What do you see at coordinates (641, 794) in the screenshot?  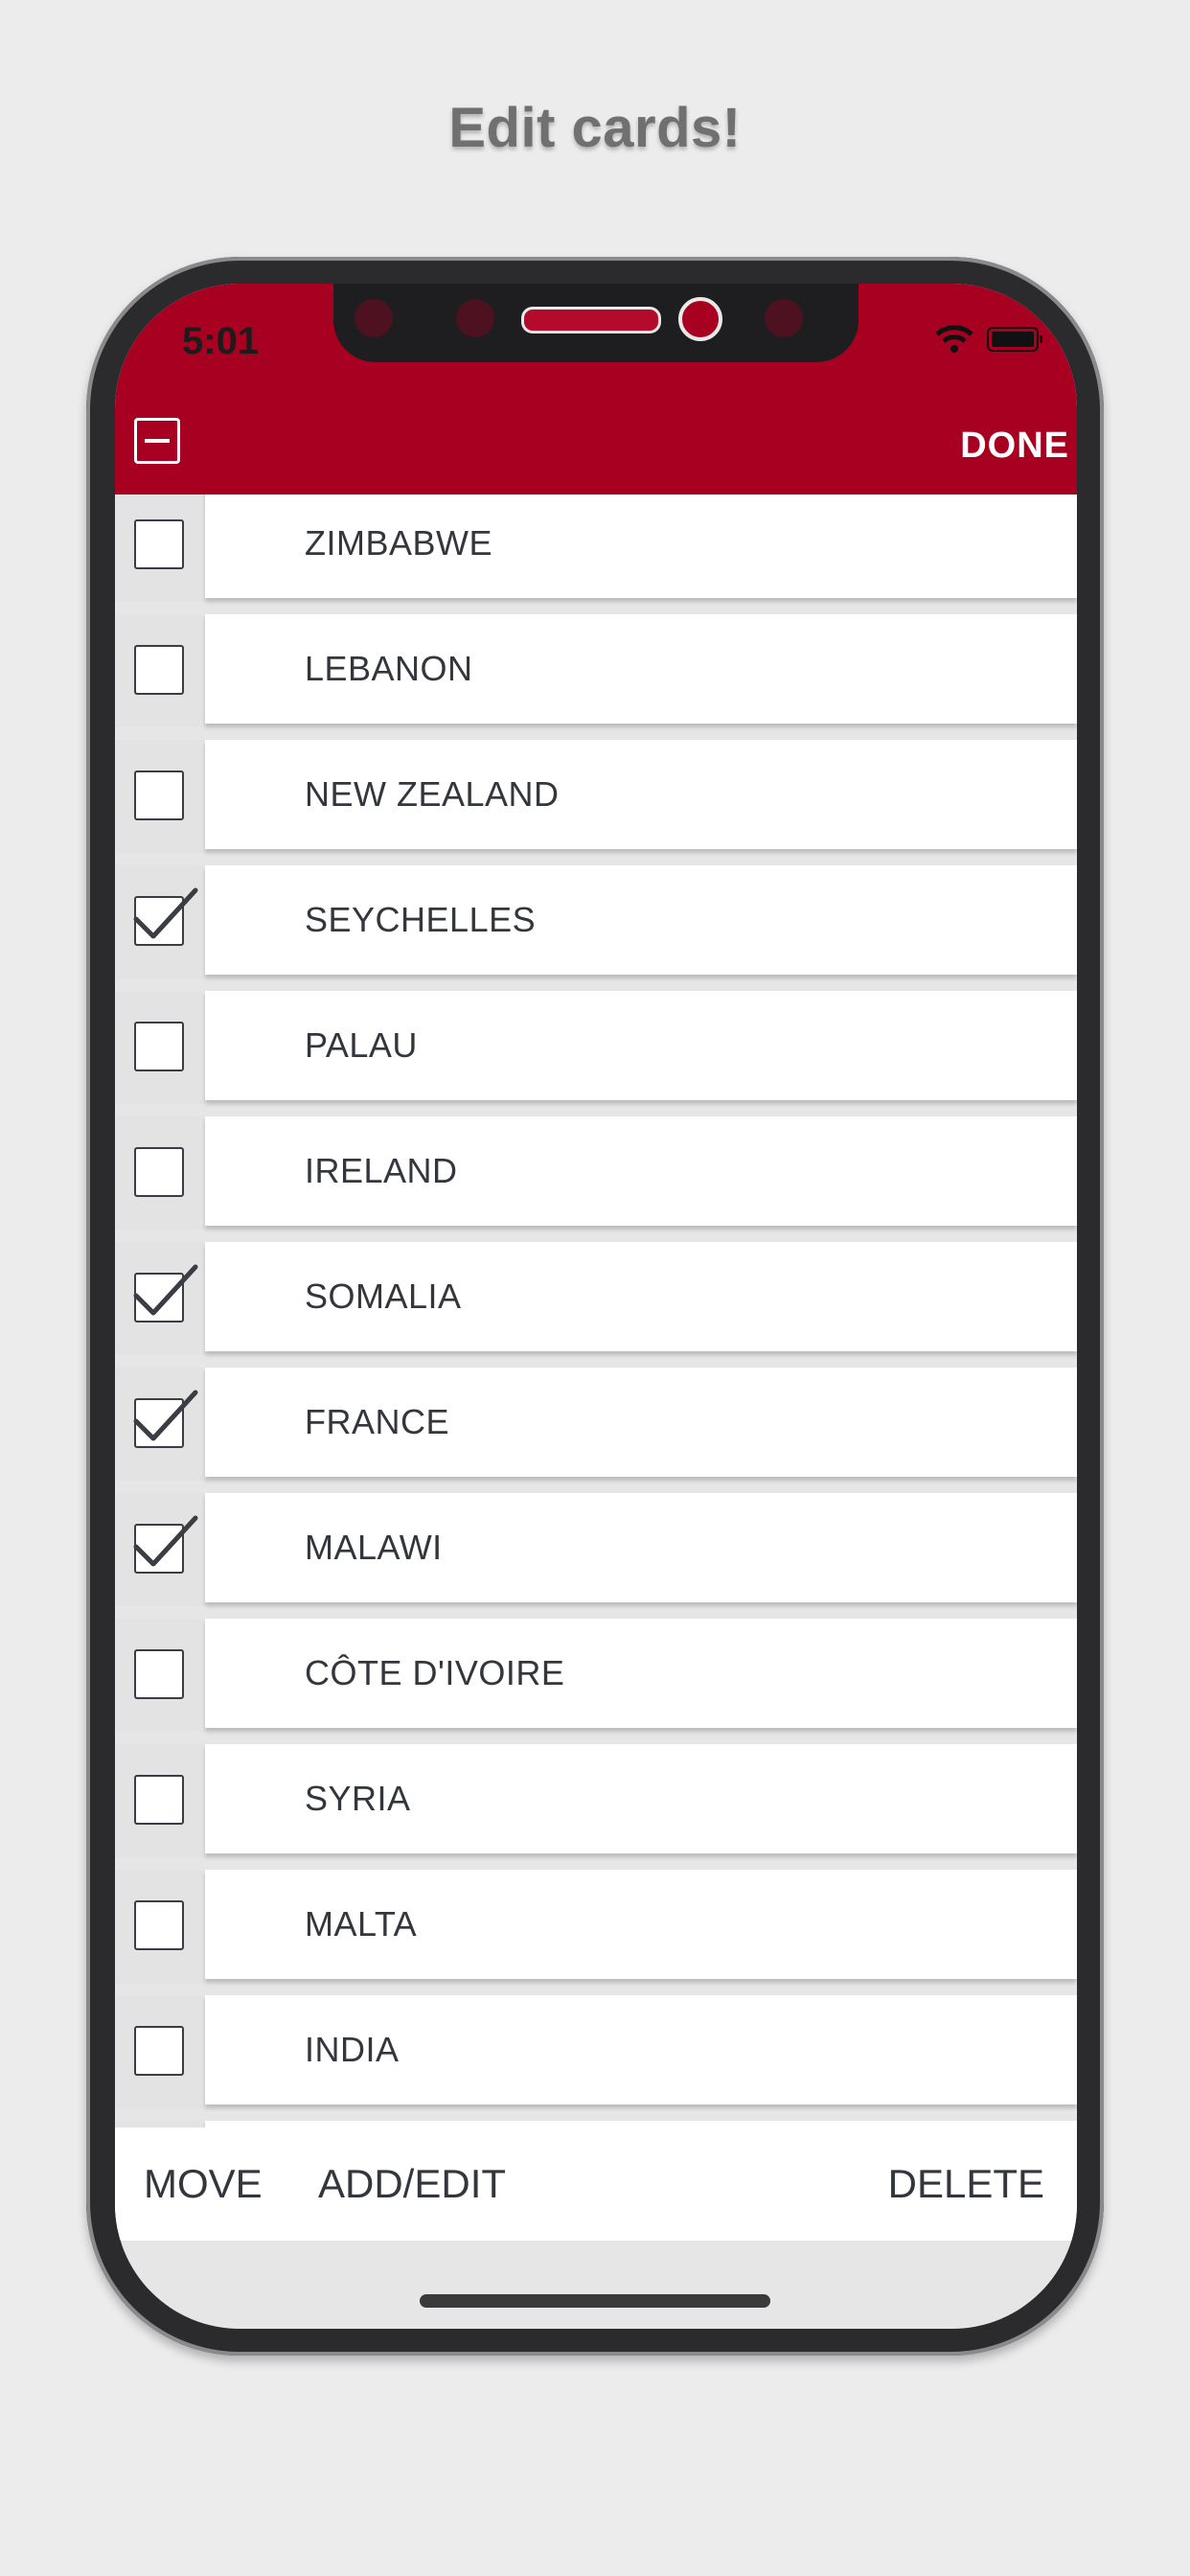 I see `card-item: NEW ZEALAND` at bounding box center [641, 794].